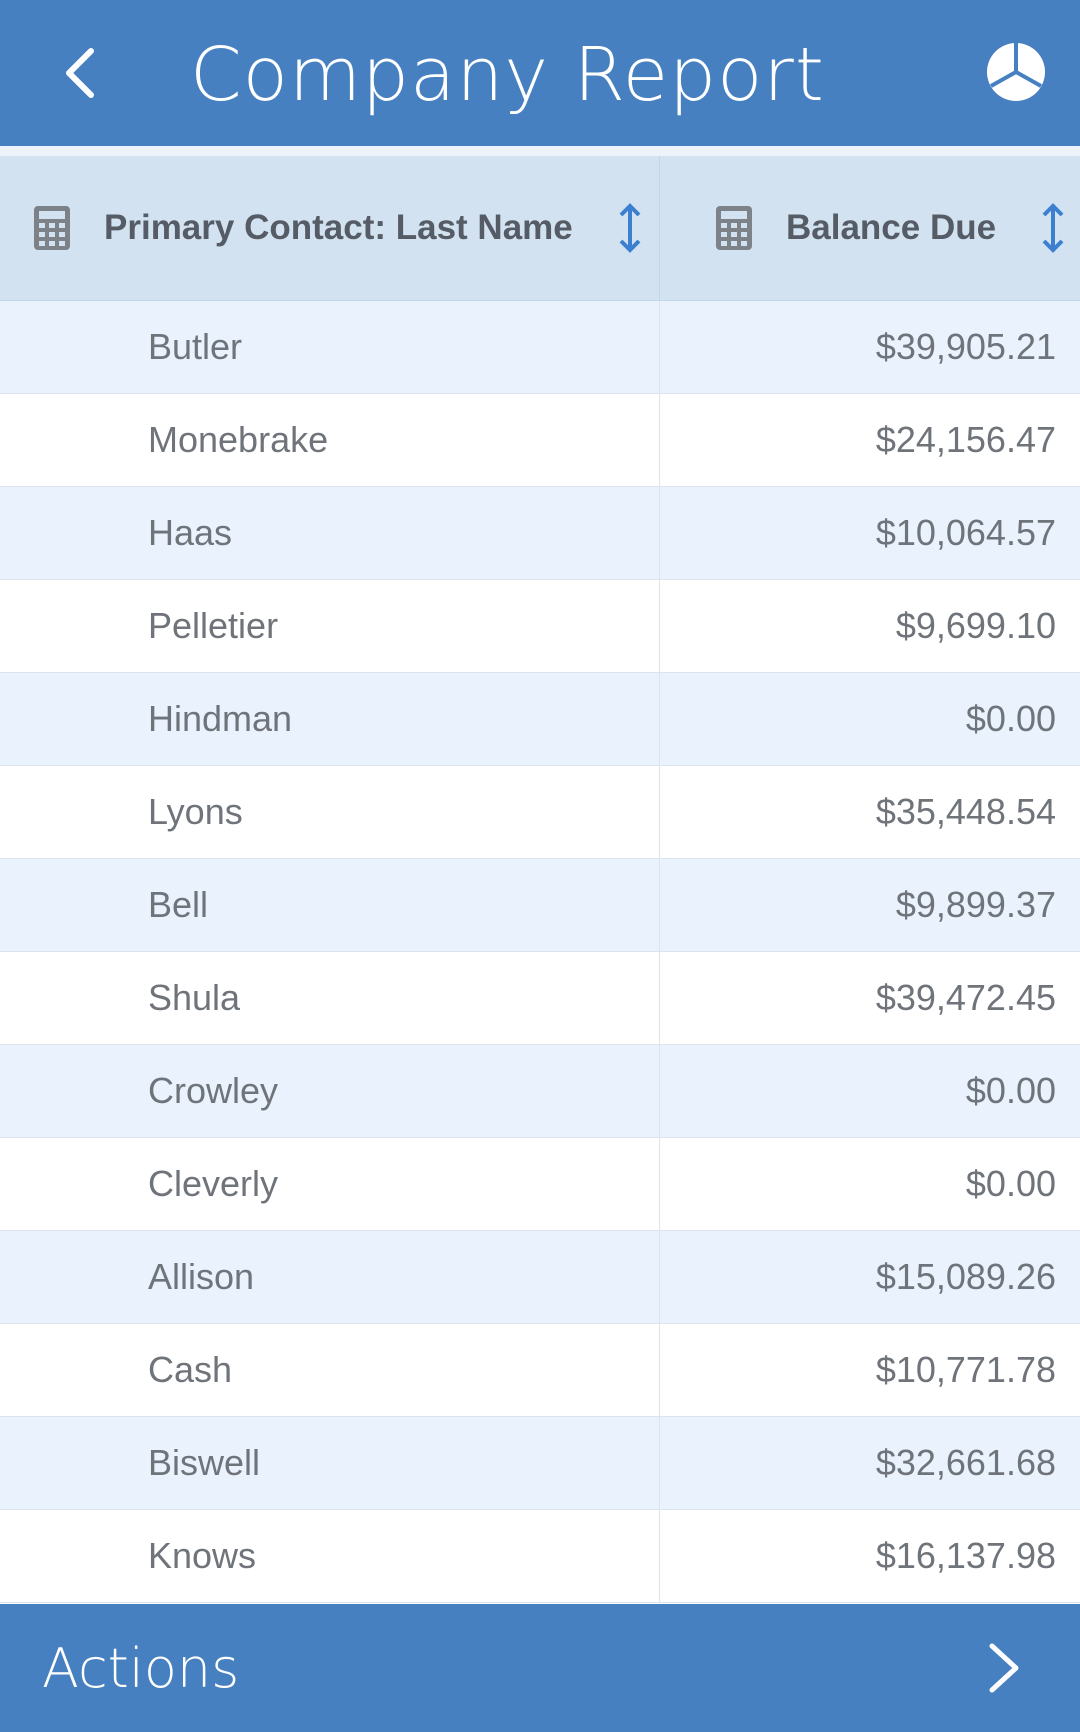  I want to click on balance-due-cell: $39,472.45, so click(965, 997).